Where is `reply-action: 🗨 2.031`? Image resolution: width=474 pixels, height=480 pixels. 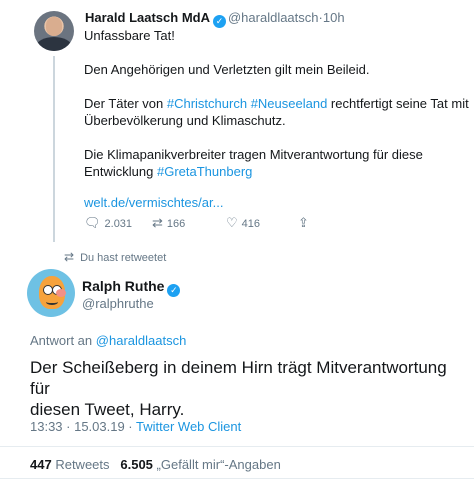 reply-action: 🗨 2.031 is located at coordinates (108, 223).